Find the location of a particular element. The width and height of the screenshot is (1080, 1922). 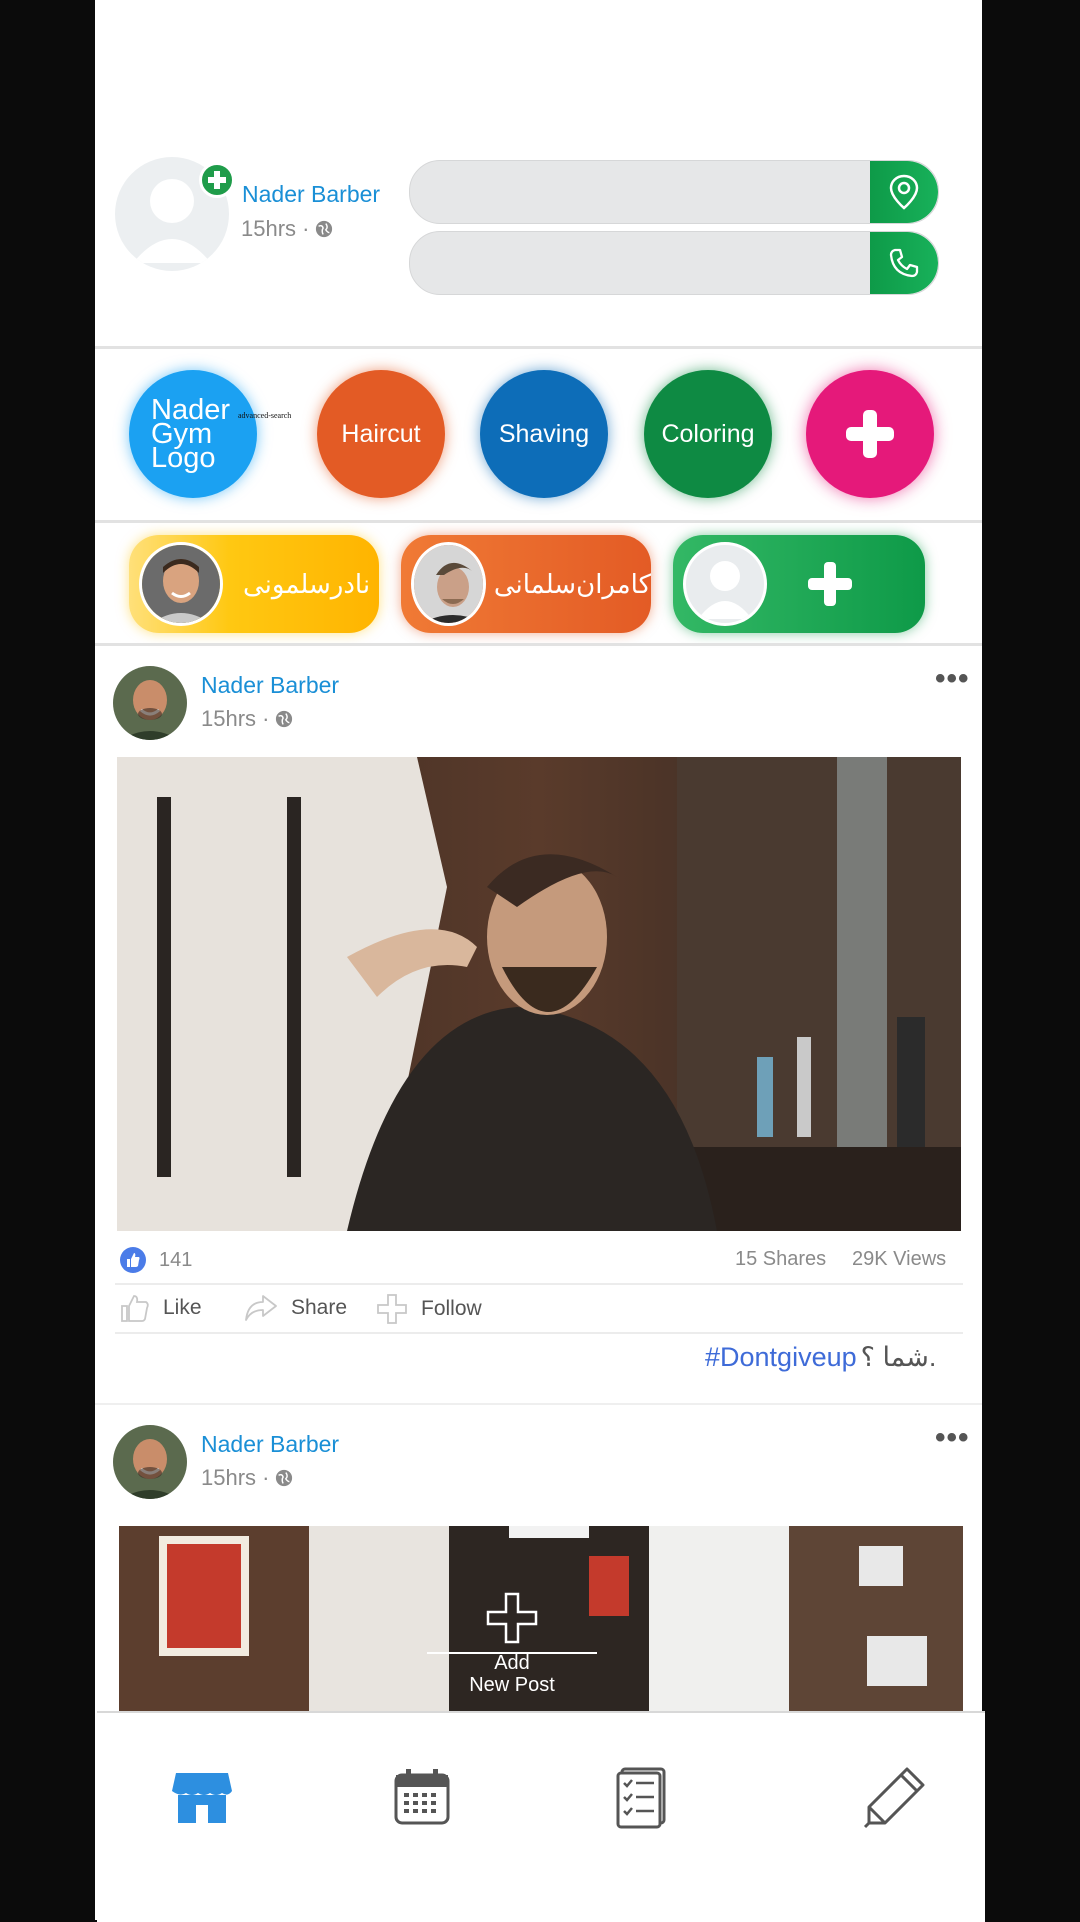

service-coloring: Coloring is located at coordinates (708, 434).